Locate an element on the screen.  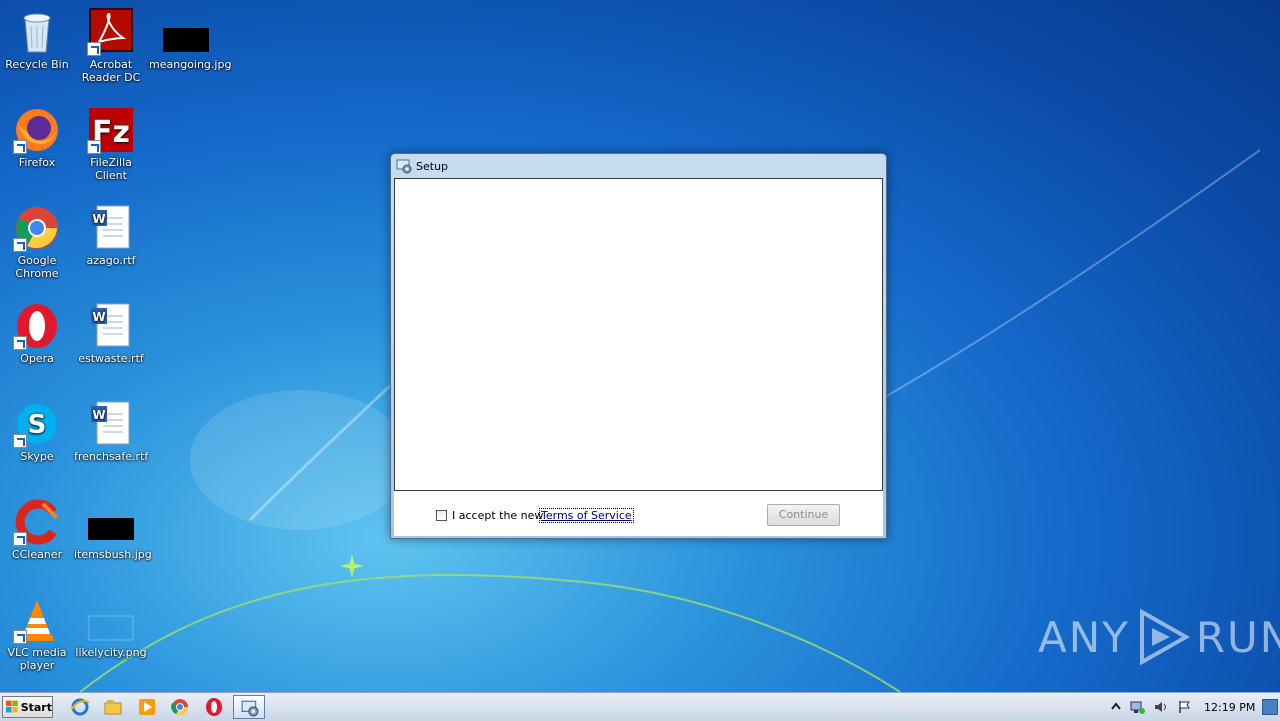
explorer-icon is located at coordinates (113, 707).